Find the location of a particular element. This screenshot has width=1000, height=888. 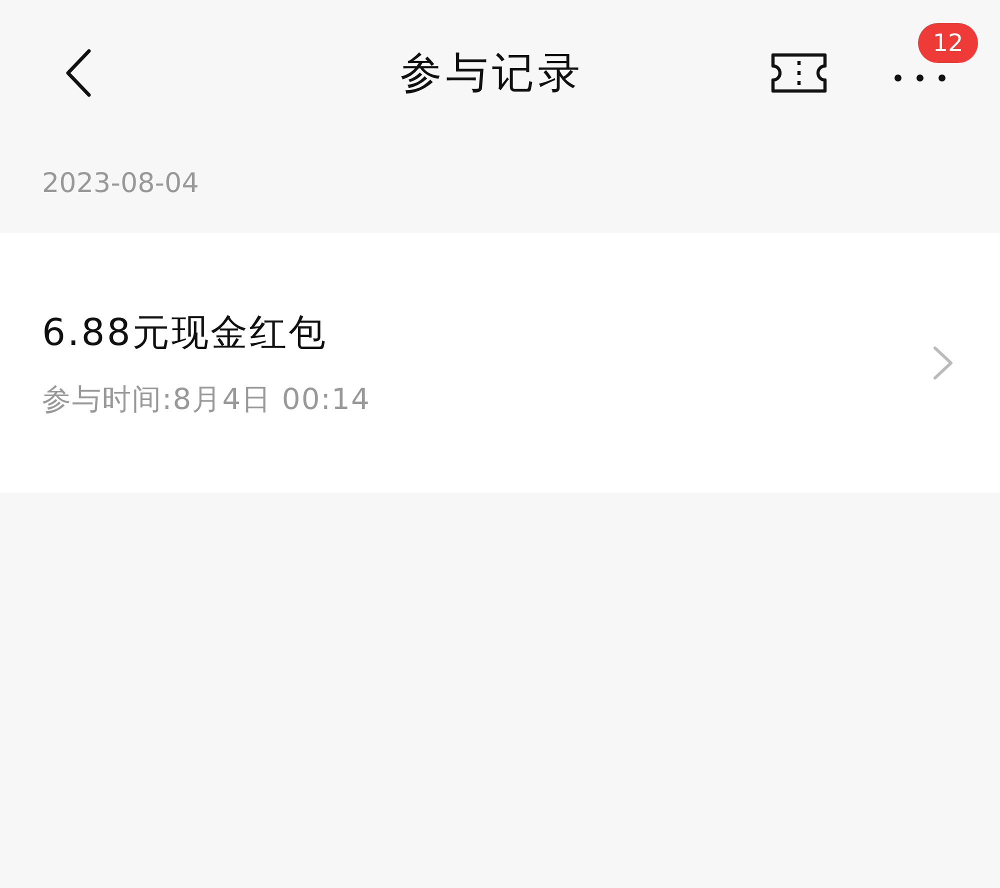

notification-badge: 12 is located at coordinates (948, 42).